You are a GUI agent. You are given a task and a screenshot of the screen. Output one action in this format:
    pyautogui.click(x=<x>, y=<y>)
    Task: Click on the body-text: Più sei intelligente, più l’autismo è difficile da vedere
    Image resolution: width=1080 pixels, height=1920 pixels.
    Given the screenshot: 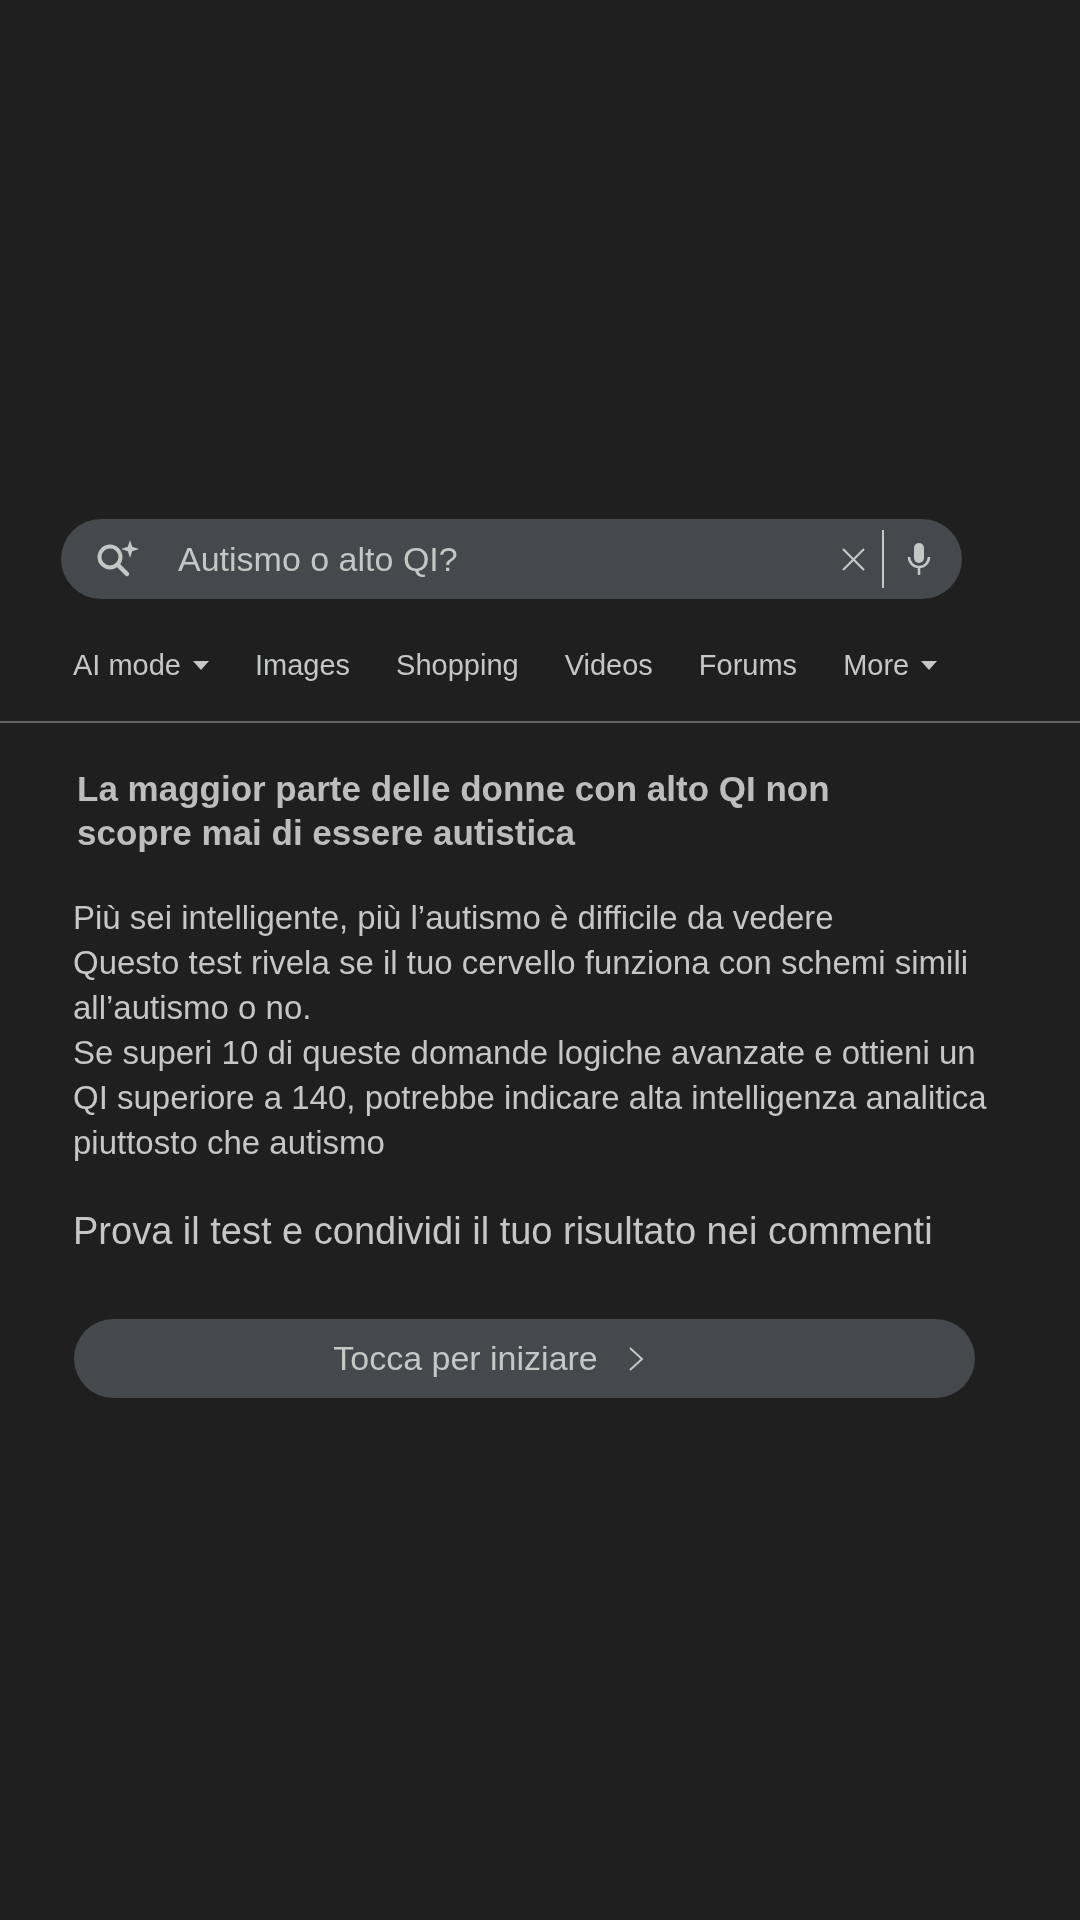 What is the action you would take?
    pyautogui.click(x=454, y=918)
    